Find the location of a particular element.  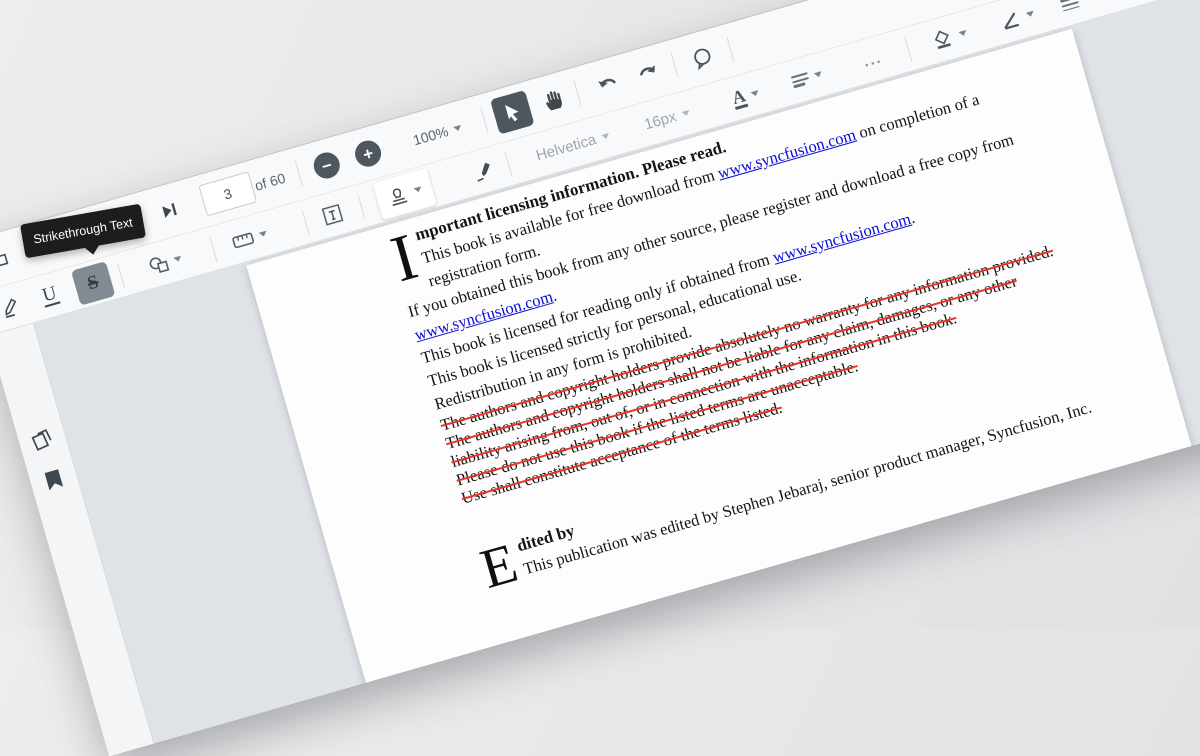

highlight-tool-button is located at coordinates (11, 306).